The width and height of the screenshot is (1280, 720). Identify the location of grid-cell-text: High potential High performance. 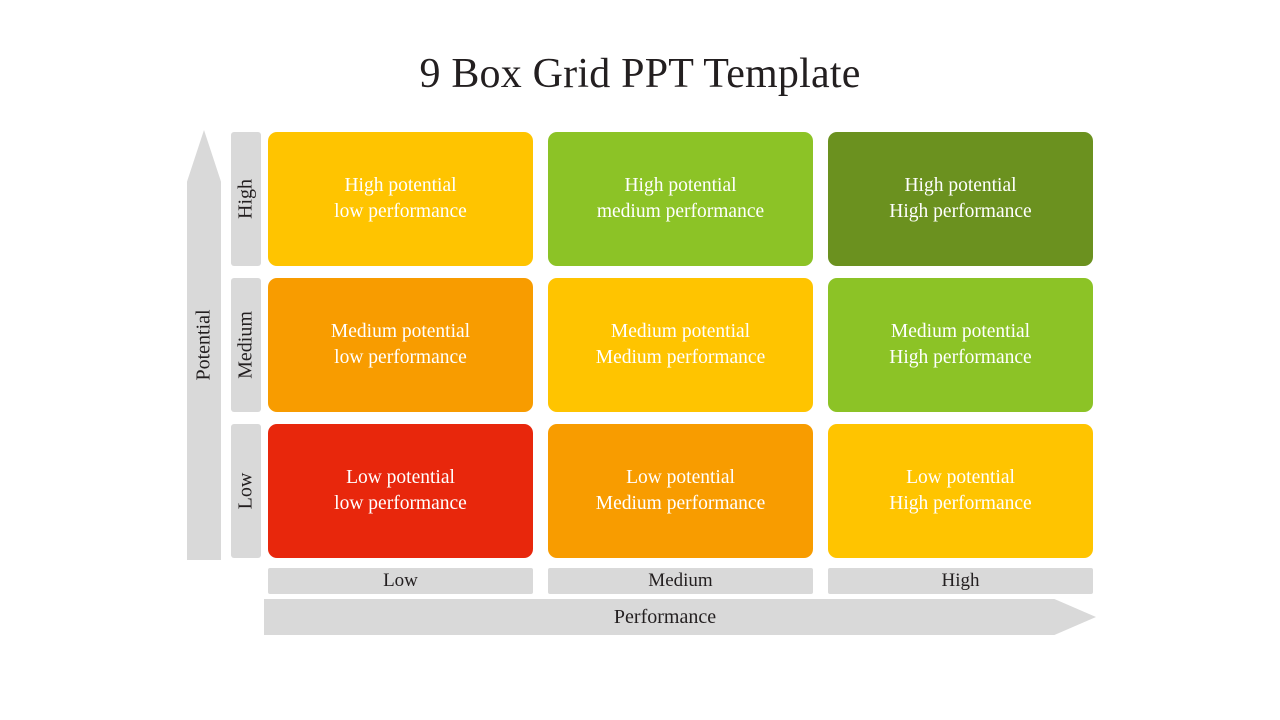
(960, 199).